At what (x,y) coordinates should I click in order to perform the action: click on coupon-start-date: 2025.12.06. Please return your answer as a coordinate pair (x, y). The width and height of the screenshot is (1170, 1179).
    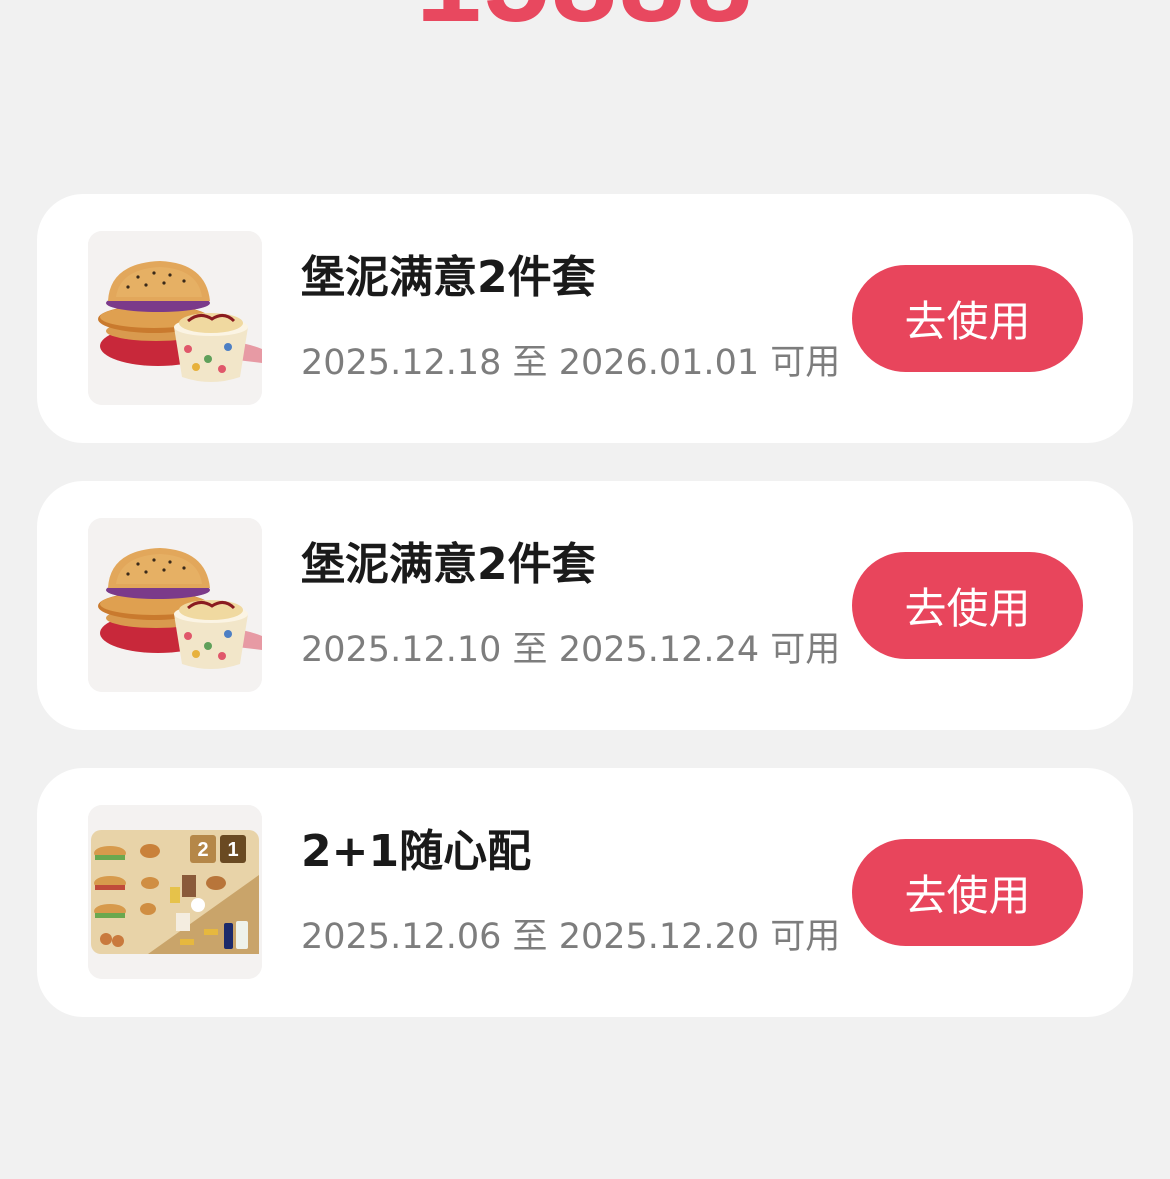
    Looking at the image, I should click on (401, 937).